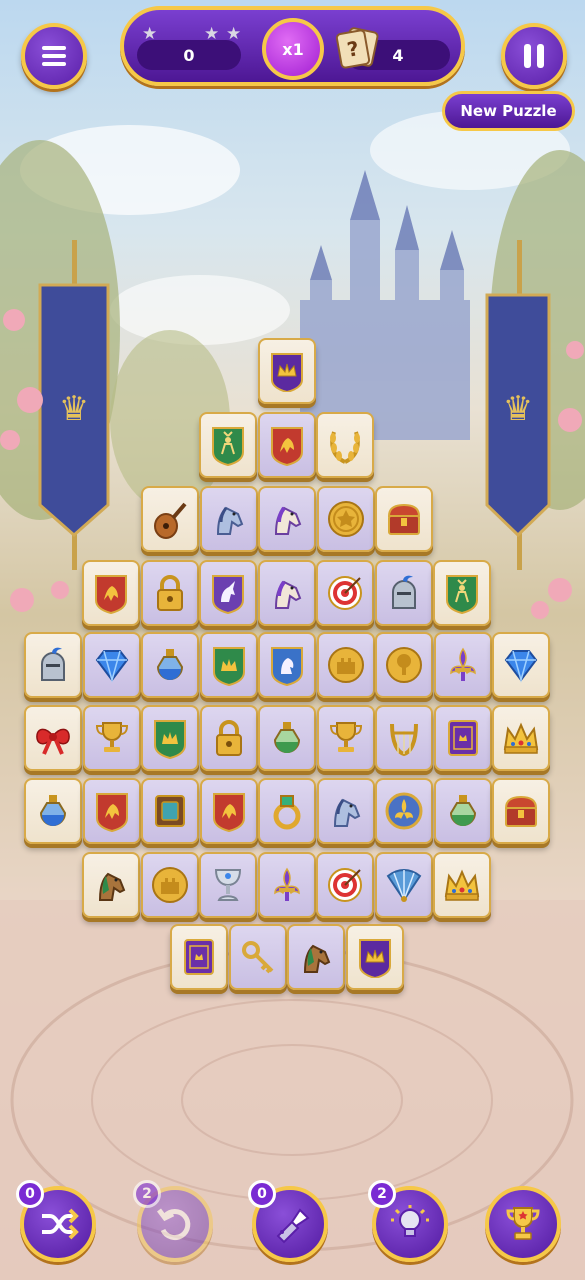 The width and height of the screenshot is (585, 1280). I want to click on horse-blue-icon, so click(229, 520).